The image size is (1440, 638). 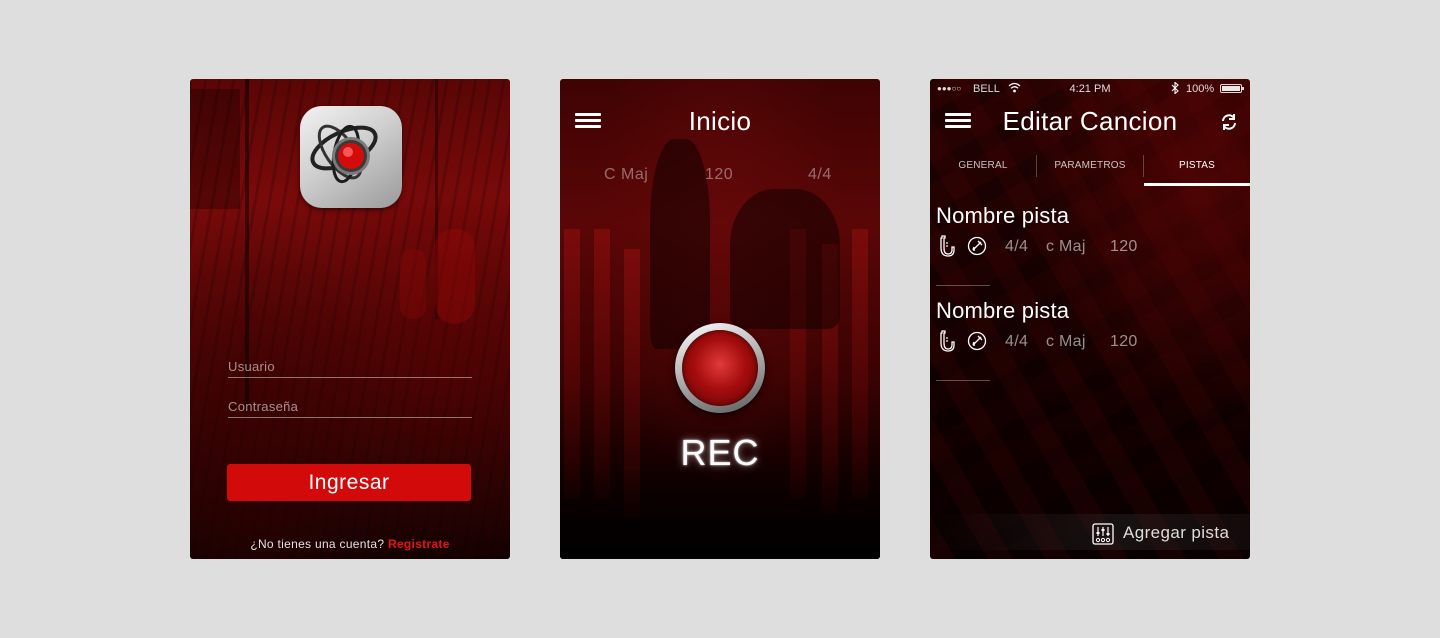 I want to click on background-bass, so click(x=455, y=276).